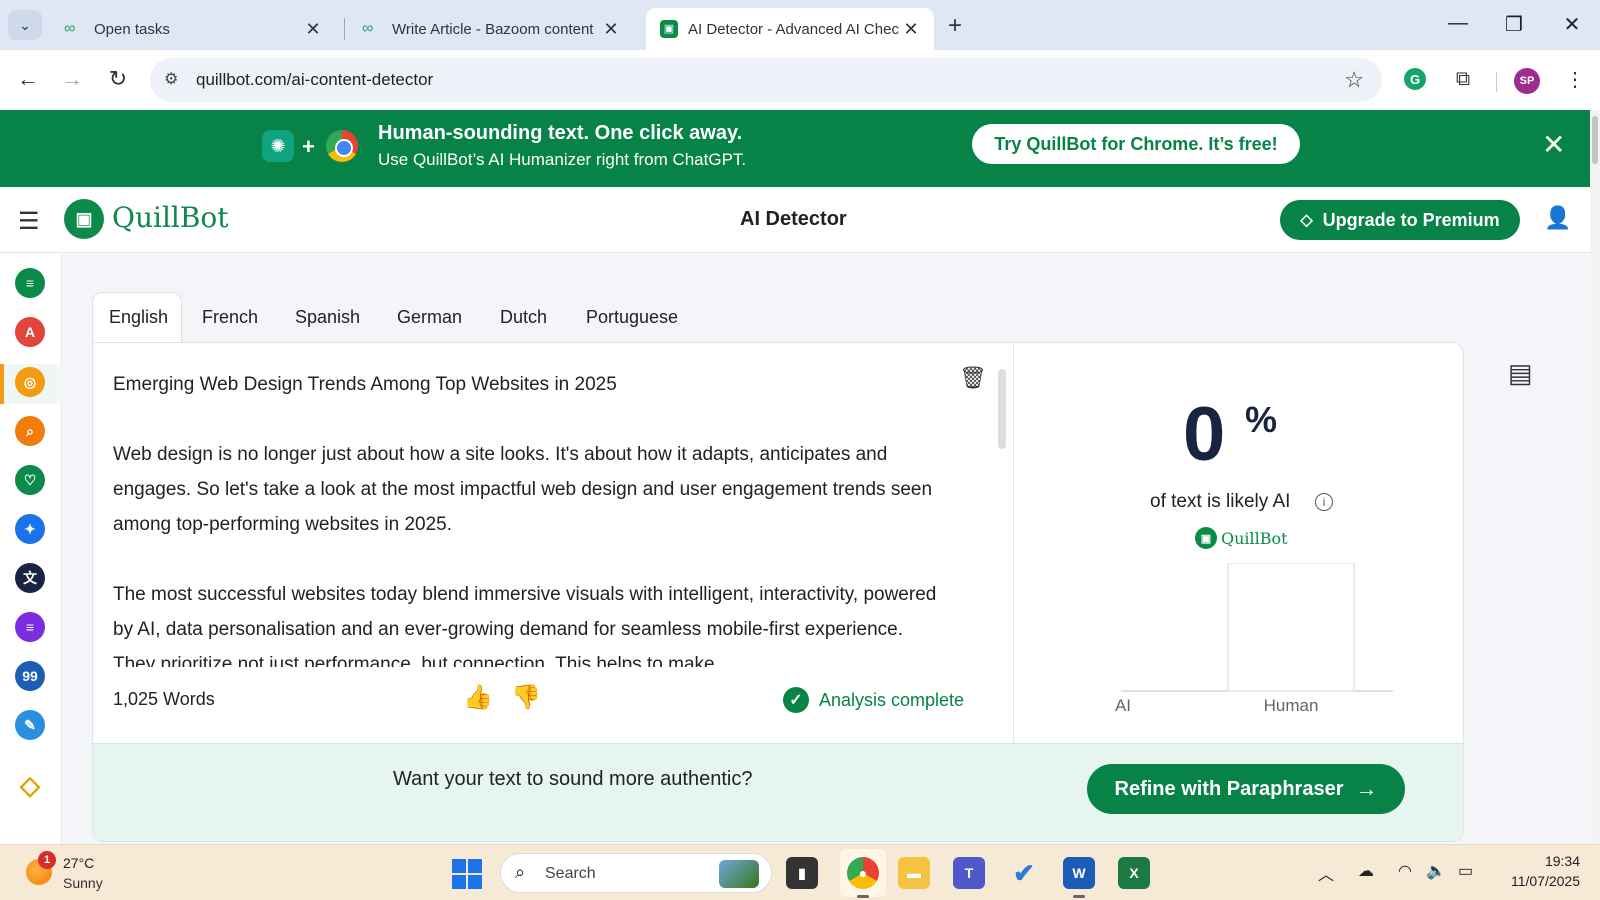  What do you see at coordinates (1514, 24) in the screenshot?
I see `restore-icon: ❐` at bounding box center [1514, 24].